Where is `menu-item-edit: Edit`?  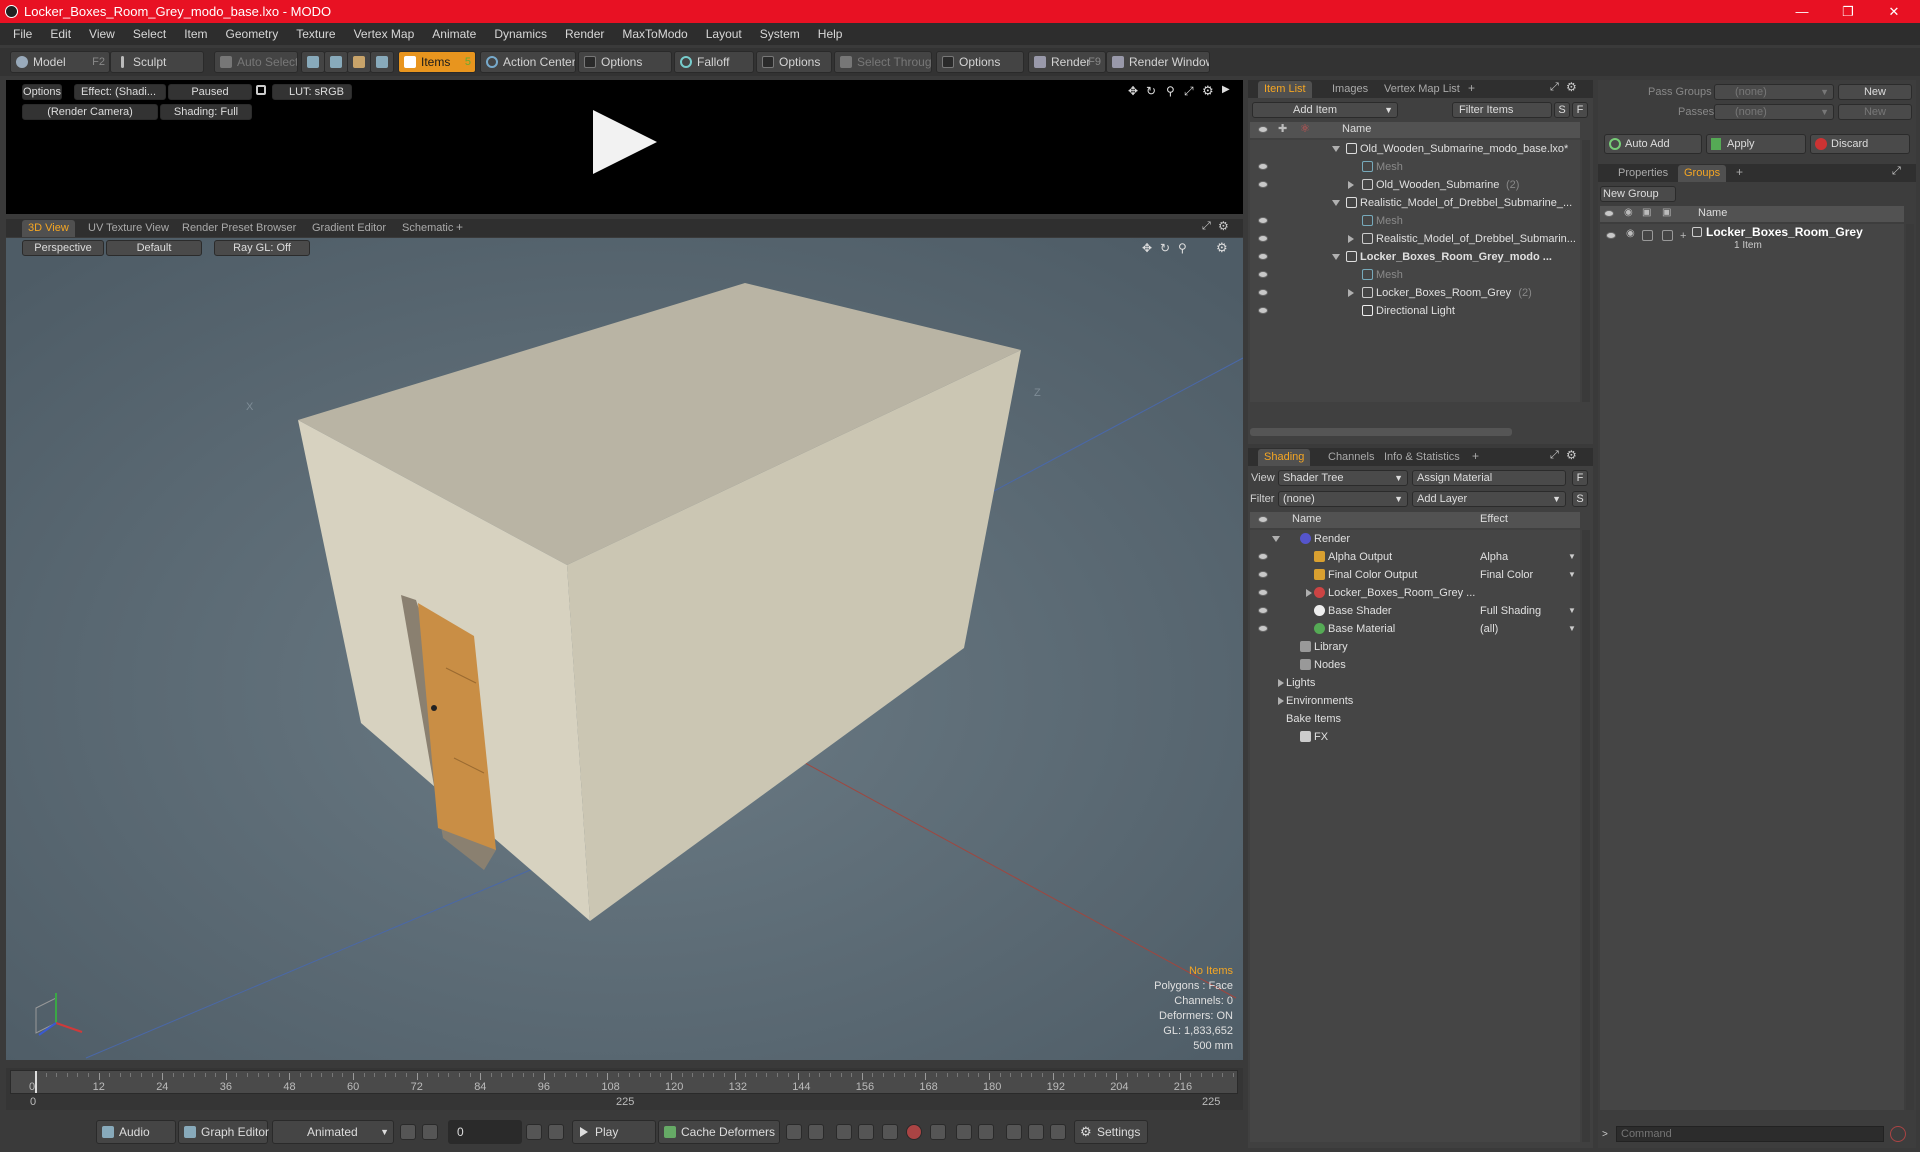 menu-item-edit: Edit is located at coordinates (60, 34).